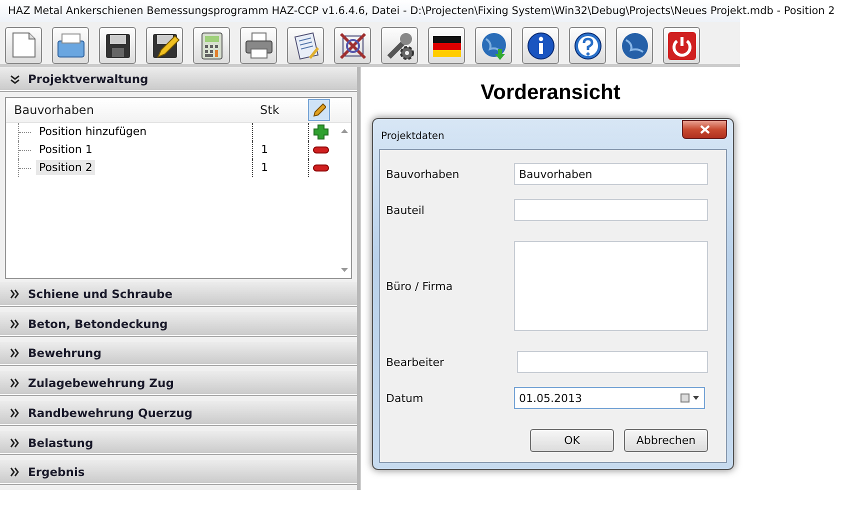  What do you see at coordinates (100, 294) in the screenshot?
I see `section-title: Schiene und Schraube` at bounding box center [100, 294].